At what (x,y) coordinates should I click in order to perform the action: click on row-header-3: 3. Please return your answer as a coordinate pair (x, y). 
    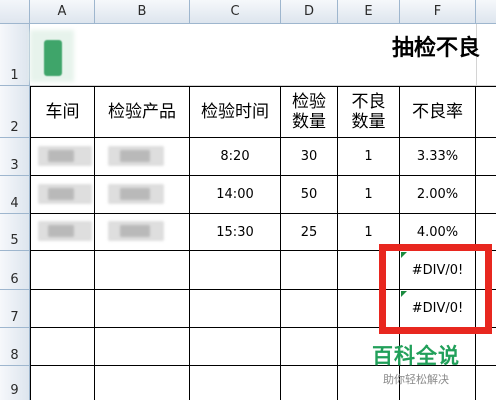
    Looking at the image, I should click on (15, 157).